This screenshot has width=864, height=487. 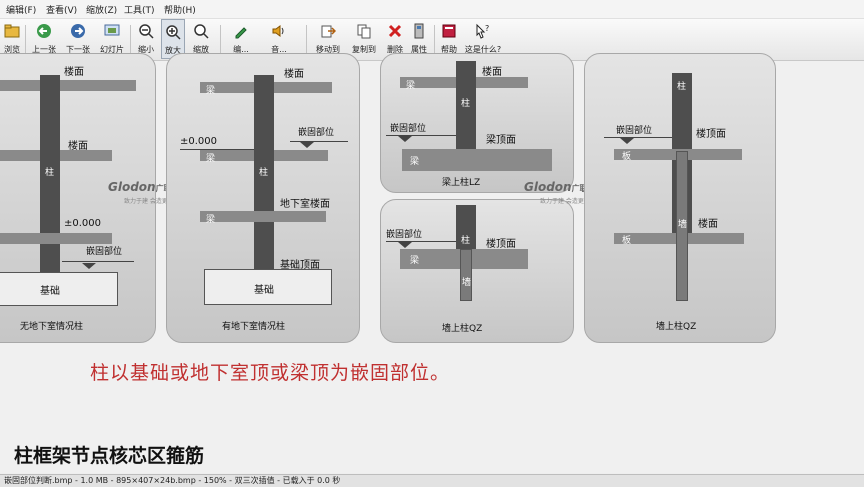 What do you see at coordinates (305, 204) in the screenshot?
I see `basement-floor-label: 地下室楼面` at bounding box center [305, 204].